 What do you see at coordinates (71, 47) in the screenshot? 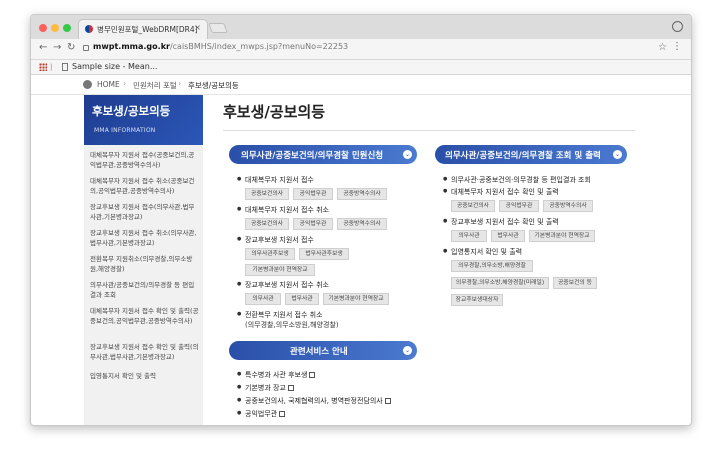
I see `reload-icon: ↻` at bounding box center [71, 47].